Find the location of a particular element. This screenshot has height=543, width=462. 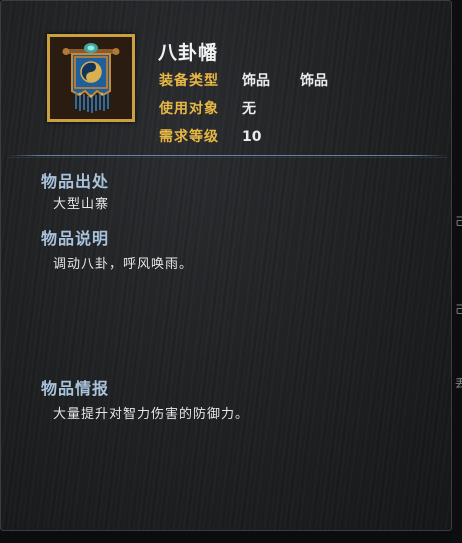

attr-row-target: 使用对象 无 is located at coordinates (207, 109).